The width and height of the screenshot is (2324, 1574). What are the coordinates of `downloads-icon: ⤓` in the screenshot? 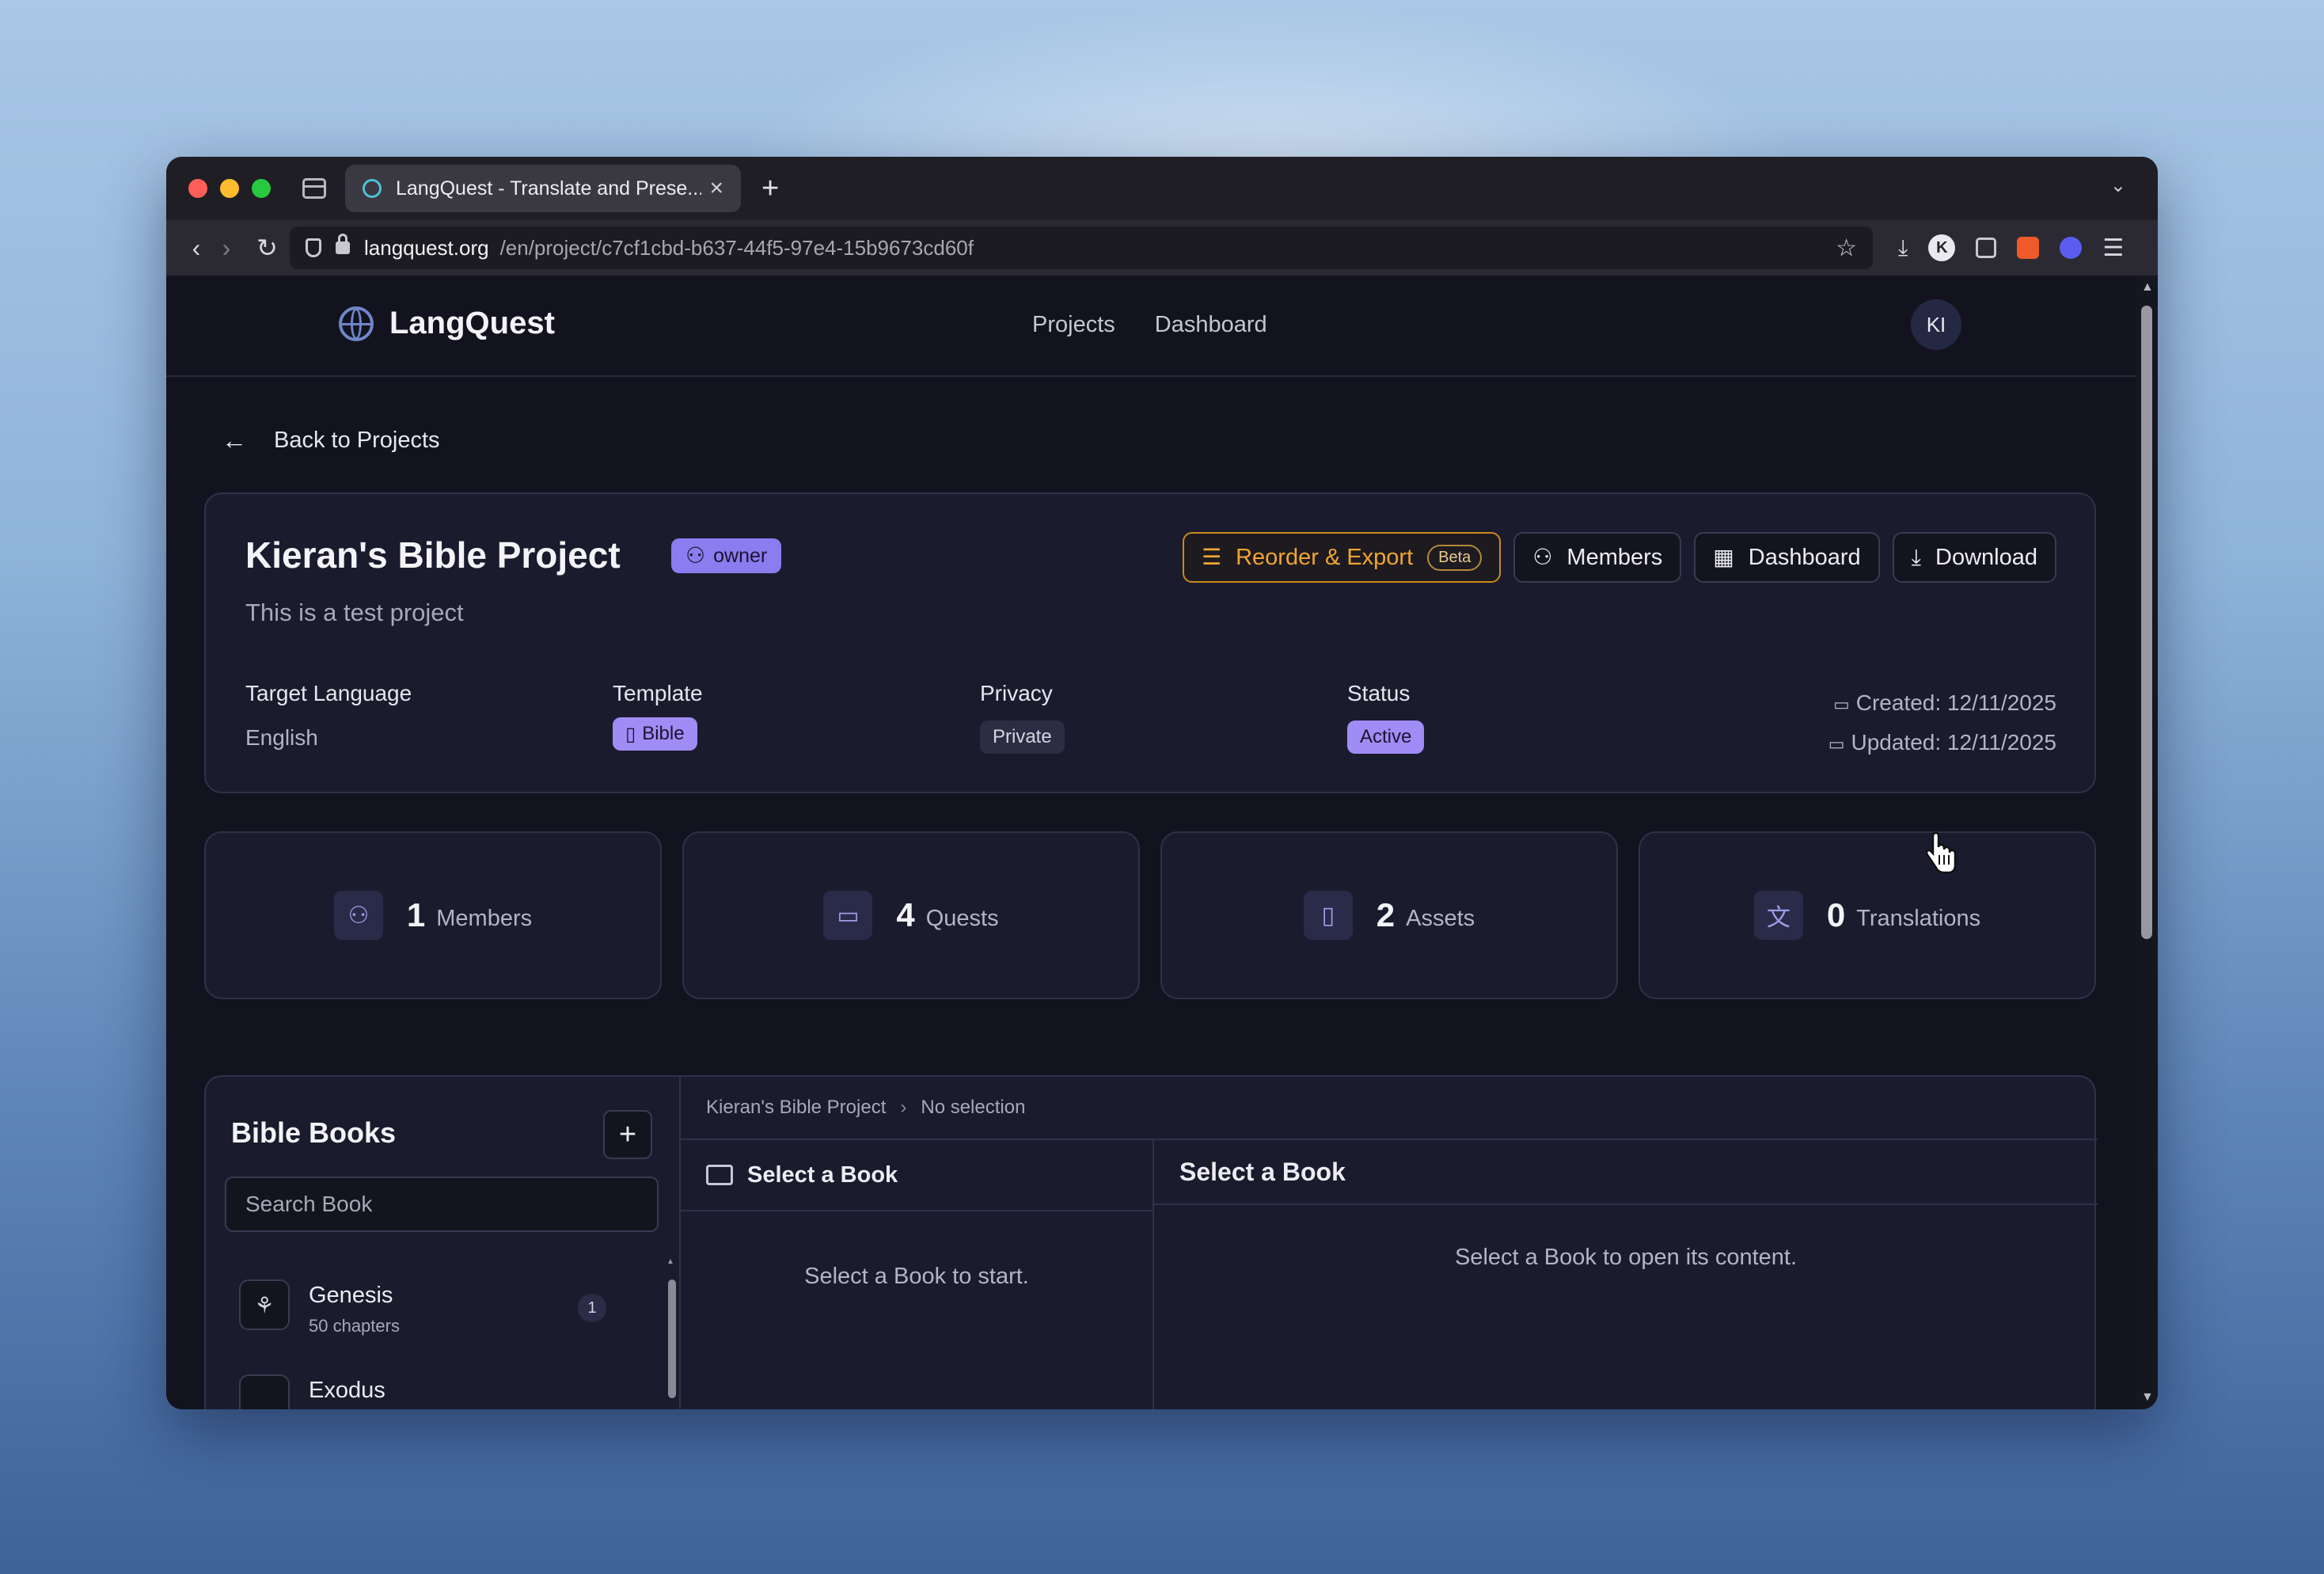 It's located at (1903, 248).